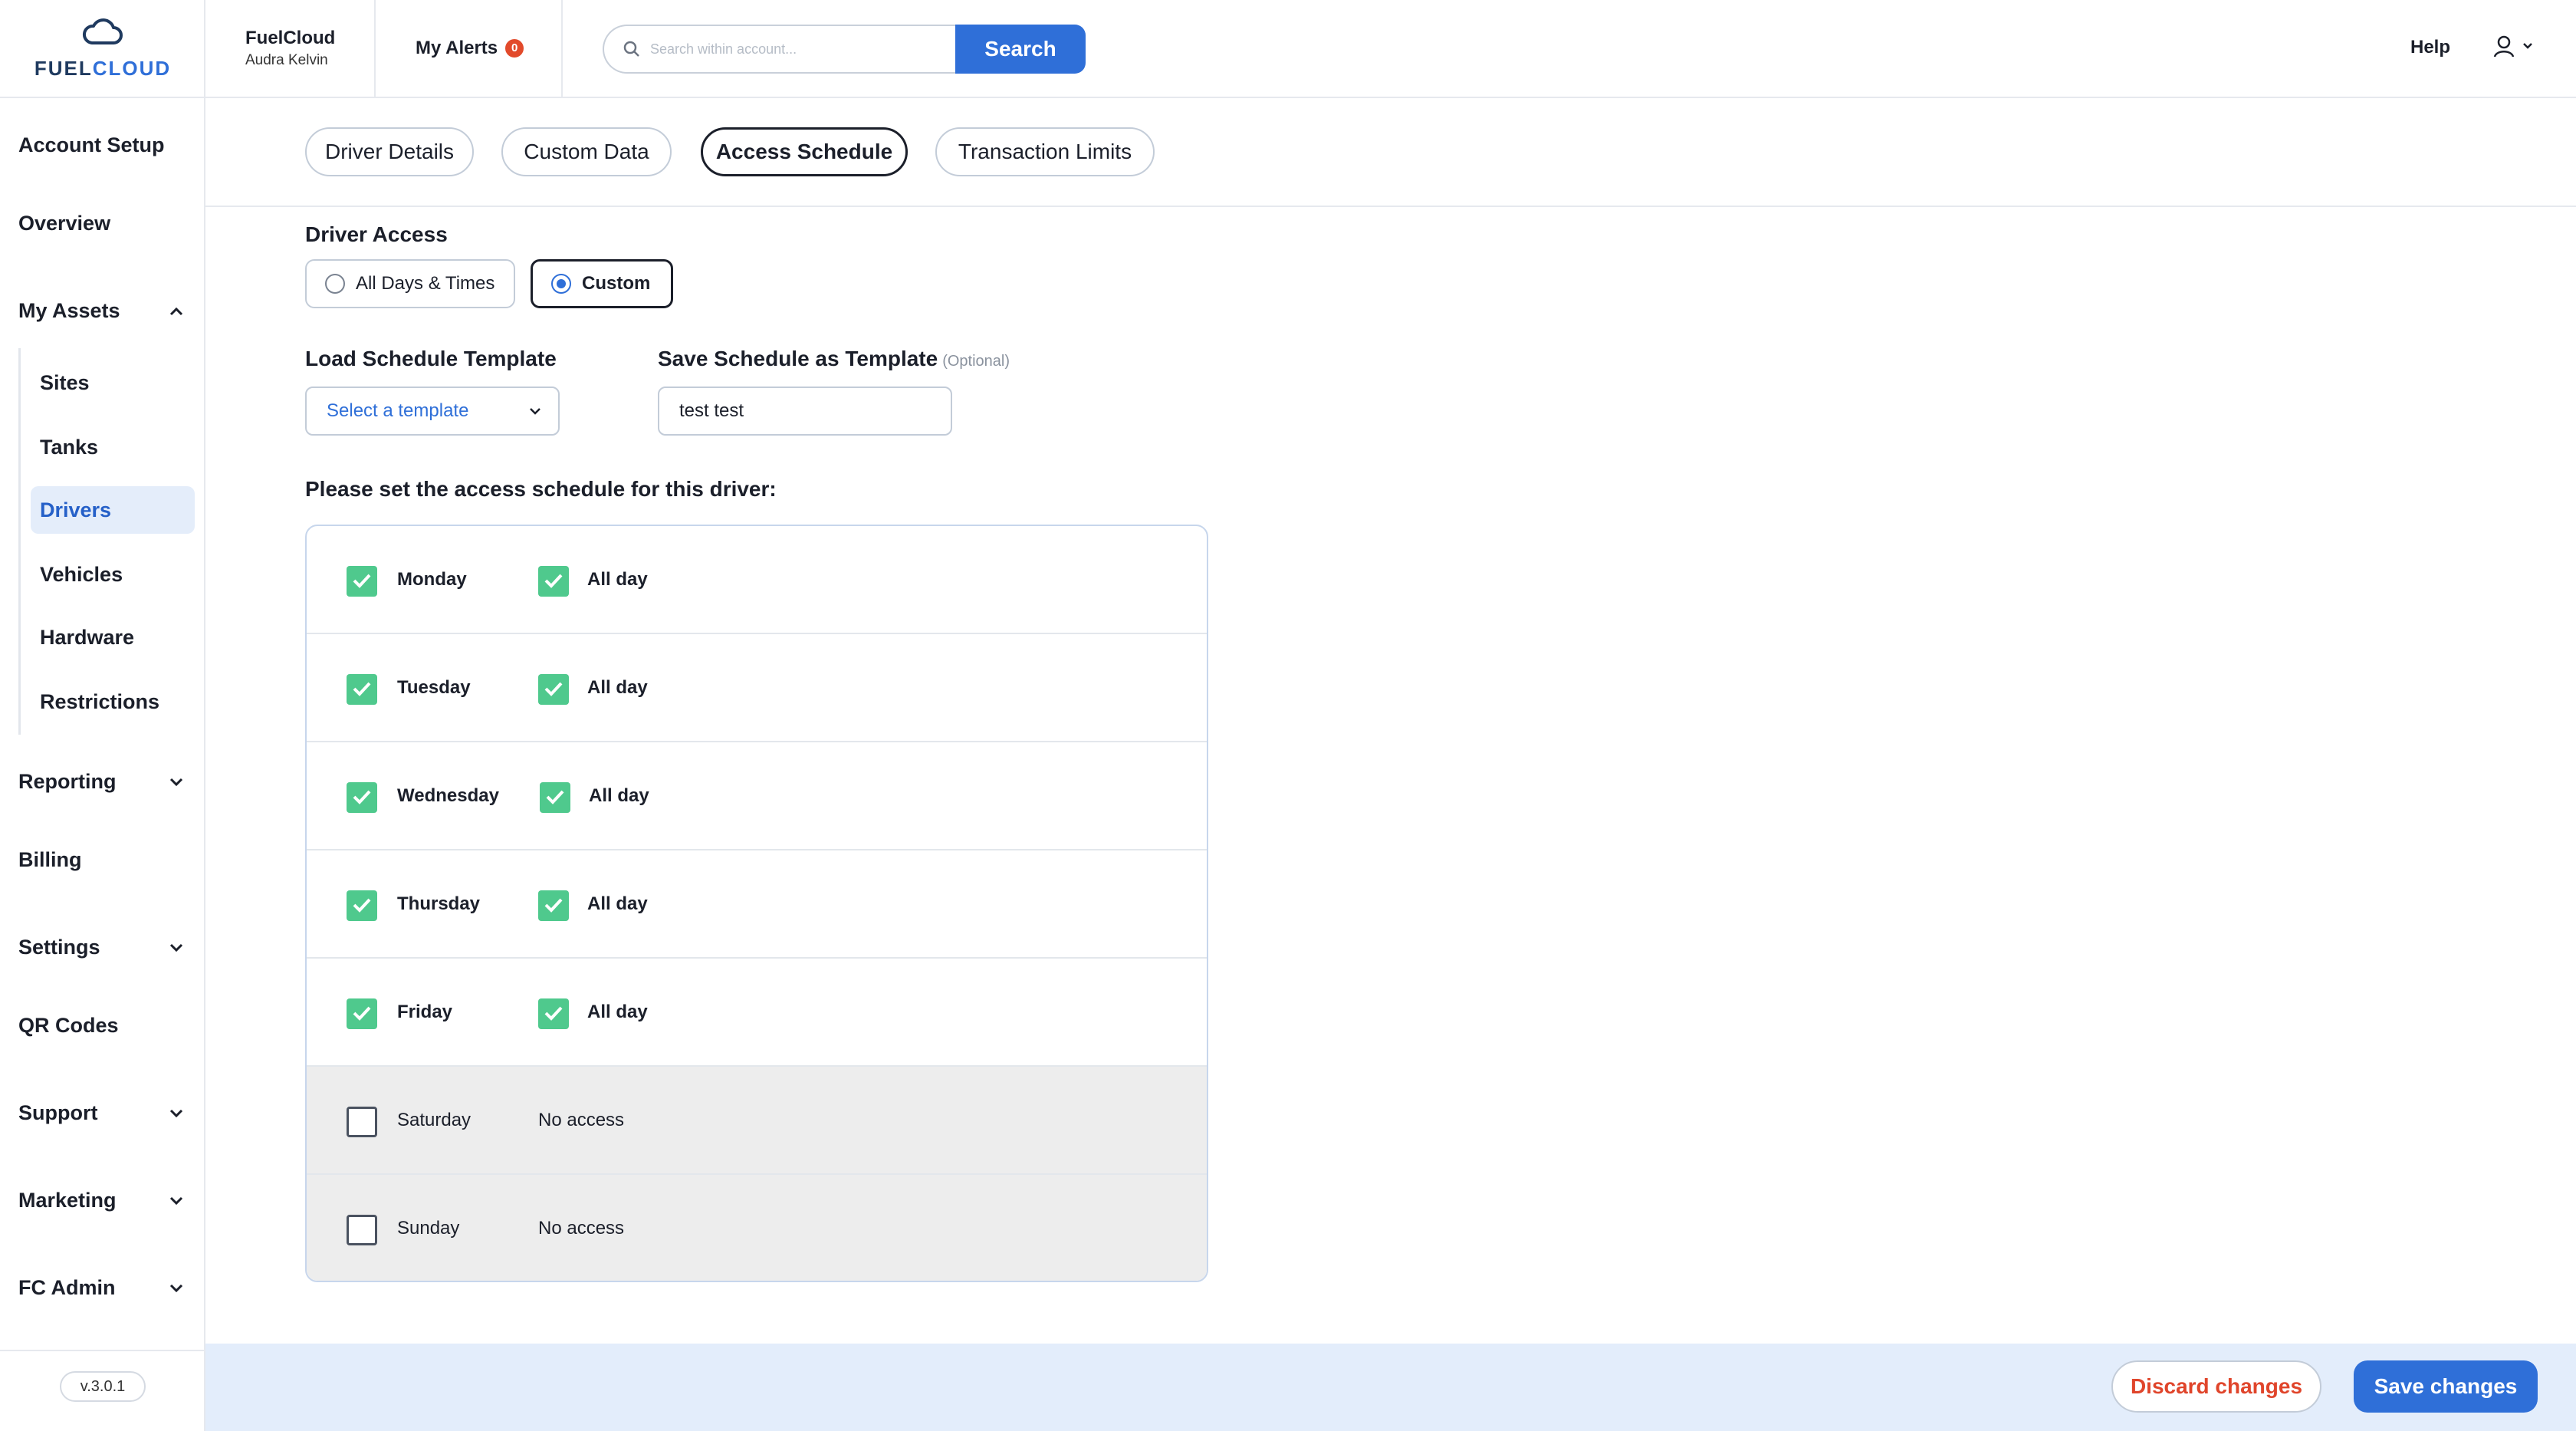 The width and height of the screenshot is (2576, 1431). Describe the element at coordinates (796, 49) in the screenshot. I see `search-input` at that location.